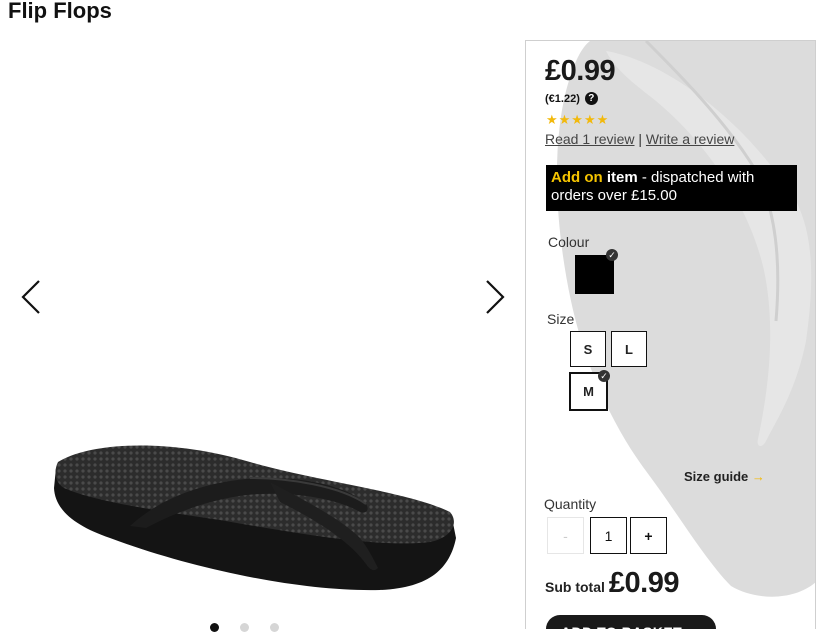 The height and width of the screenshot is (632, 825). I want to click on colour-label: Colour, so click(569, 242).